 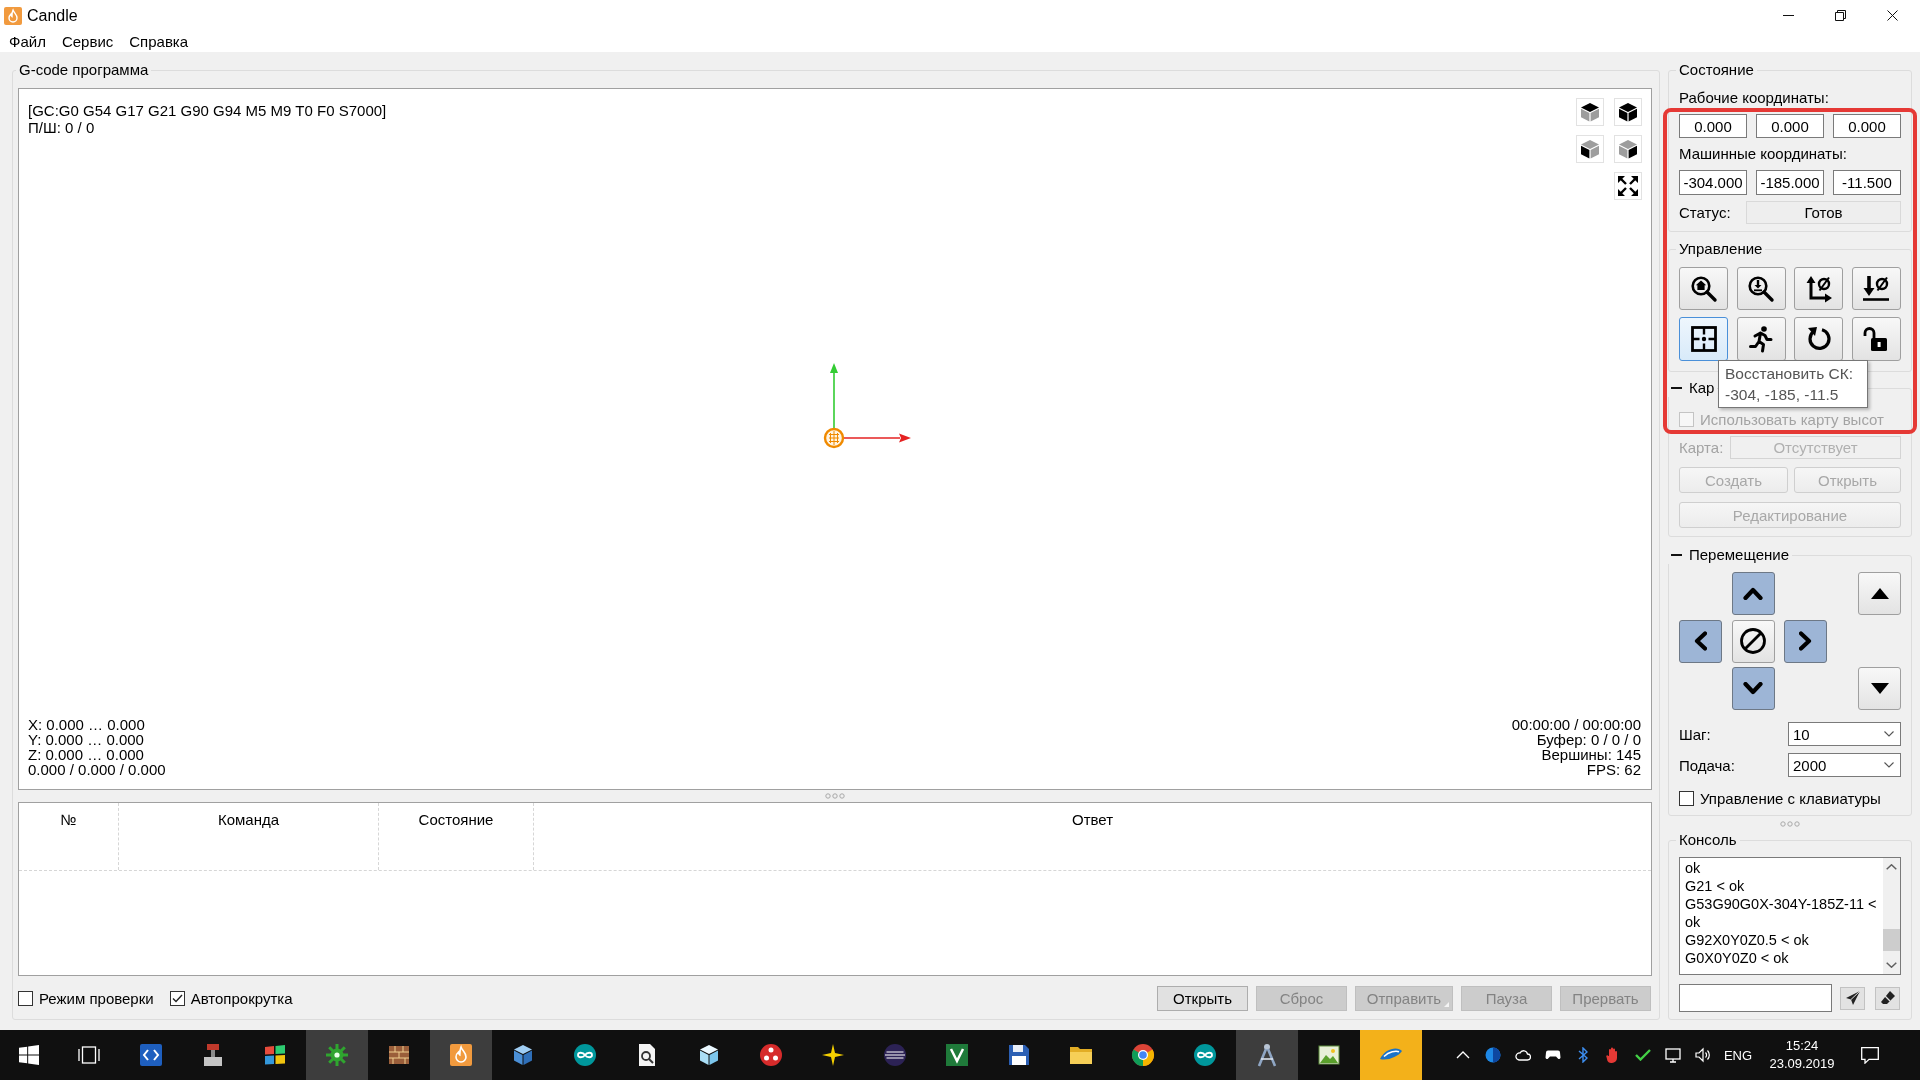 I want to click on jog-x-minus-button, so click(x=1700, y=641).